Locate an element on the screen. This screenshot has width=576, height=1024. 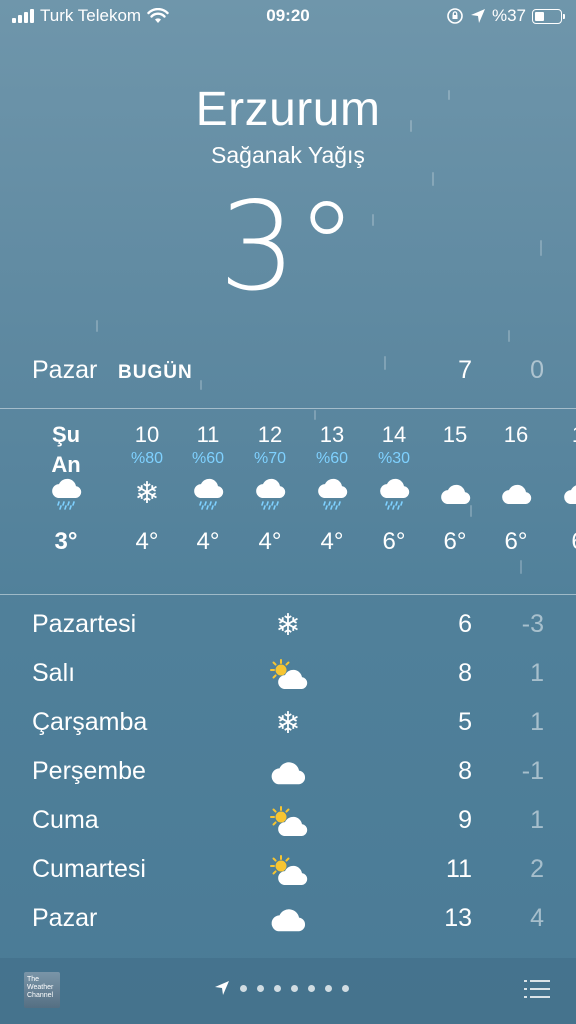
day-low: -1 is located at coordinates (532, 771).